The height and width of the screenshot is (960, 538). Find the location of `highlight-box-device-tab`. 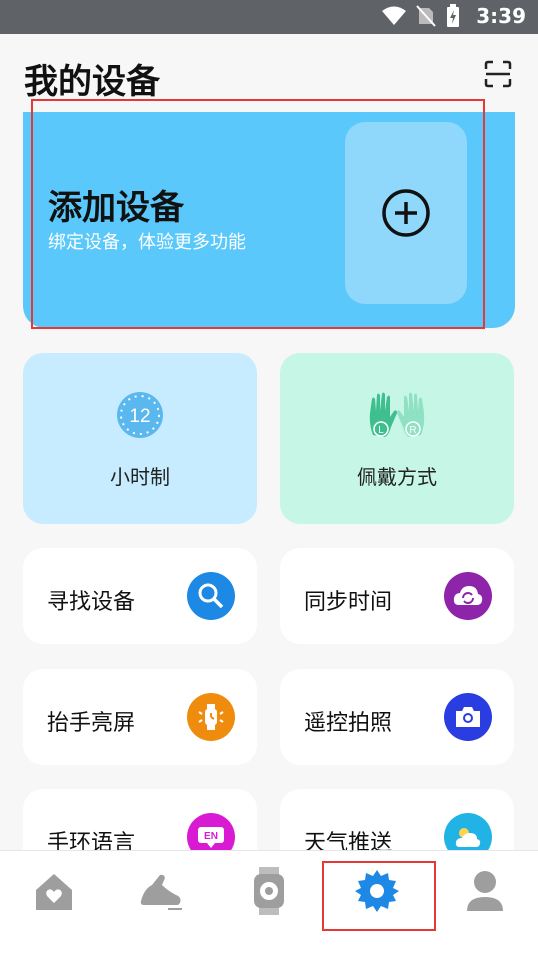

highlight-box-device-tab is located at coordinates (379, 896).